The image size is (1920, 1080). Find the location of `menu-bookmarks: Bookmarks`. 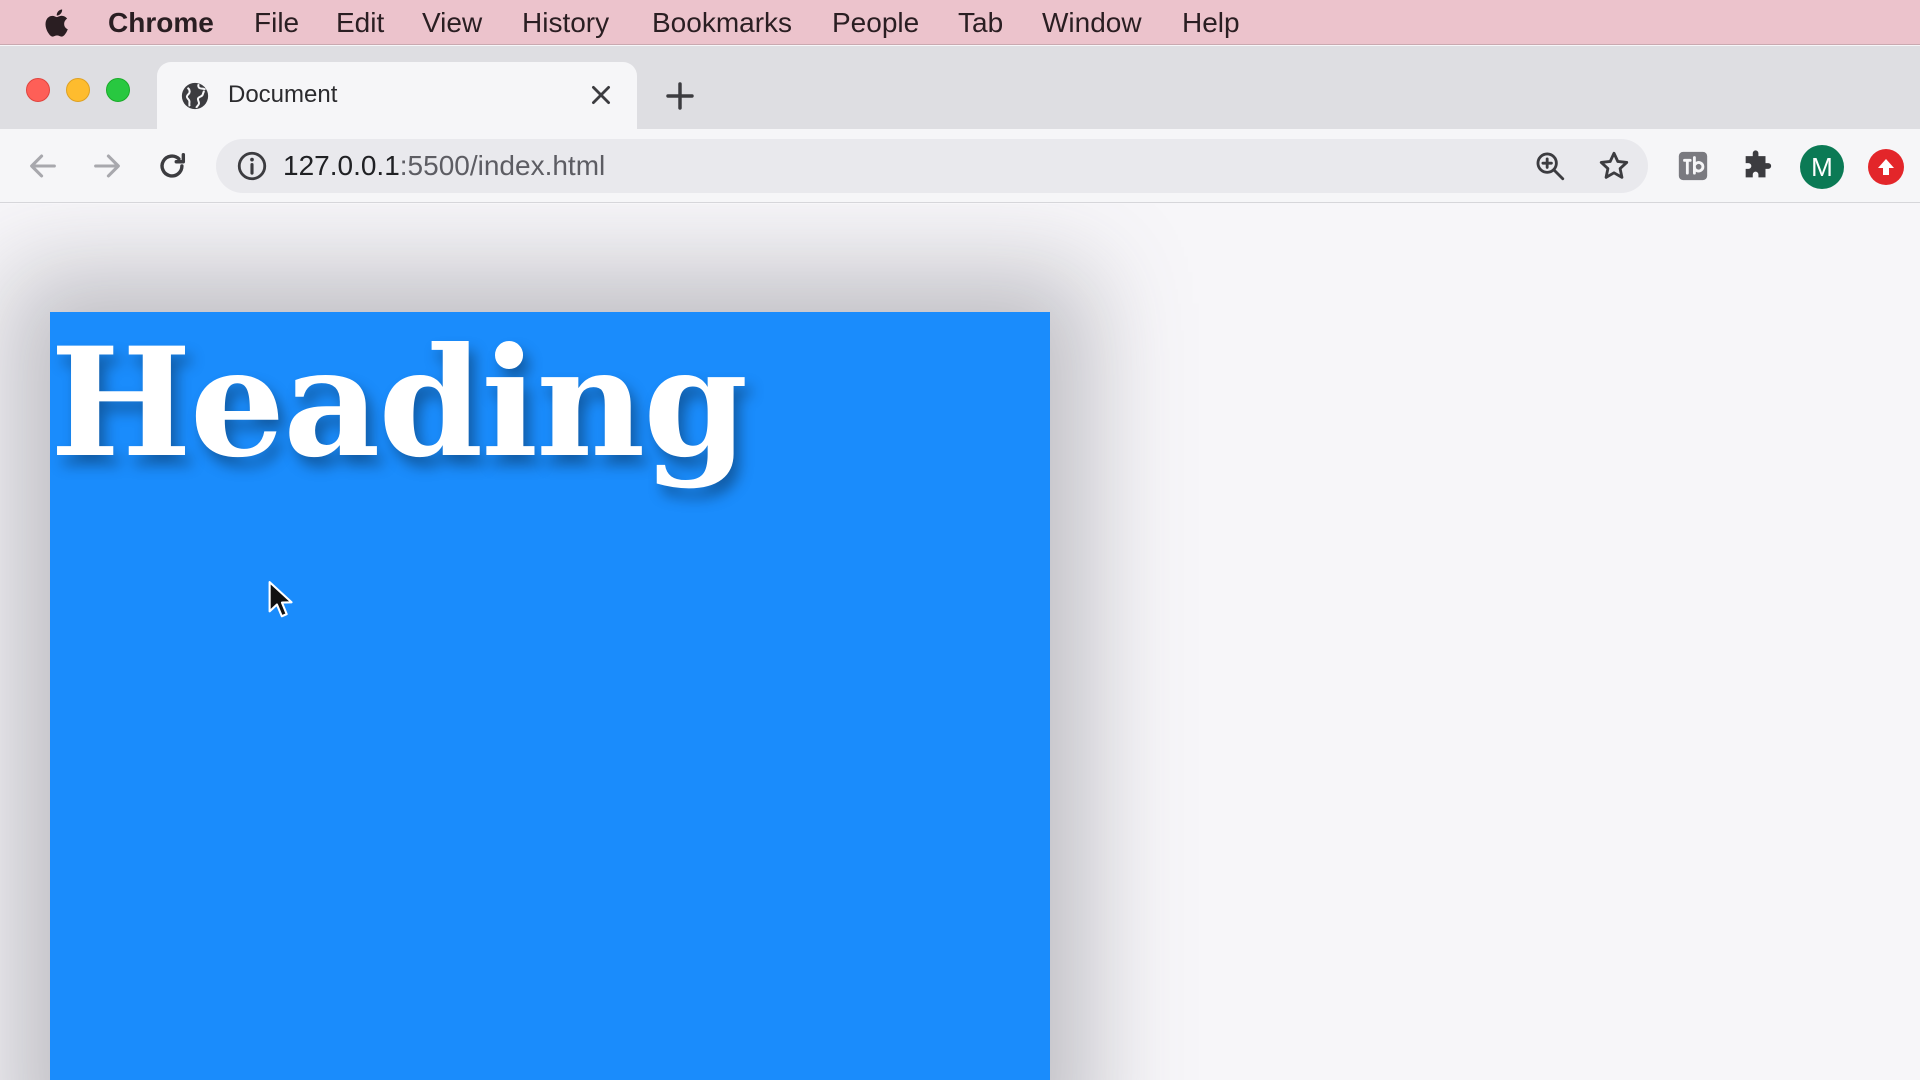

menu-bookmarks: Bookmarks is located at coordinates (722, 22).